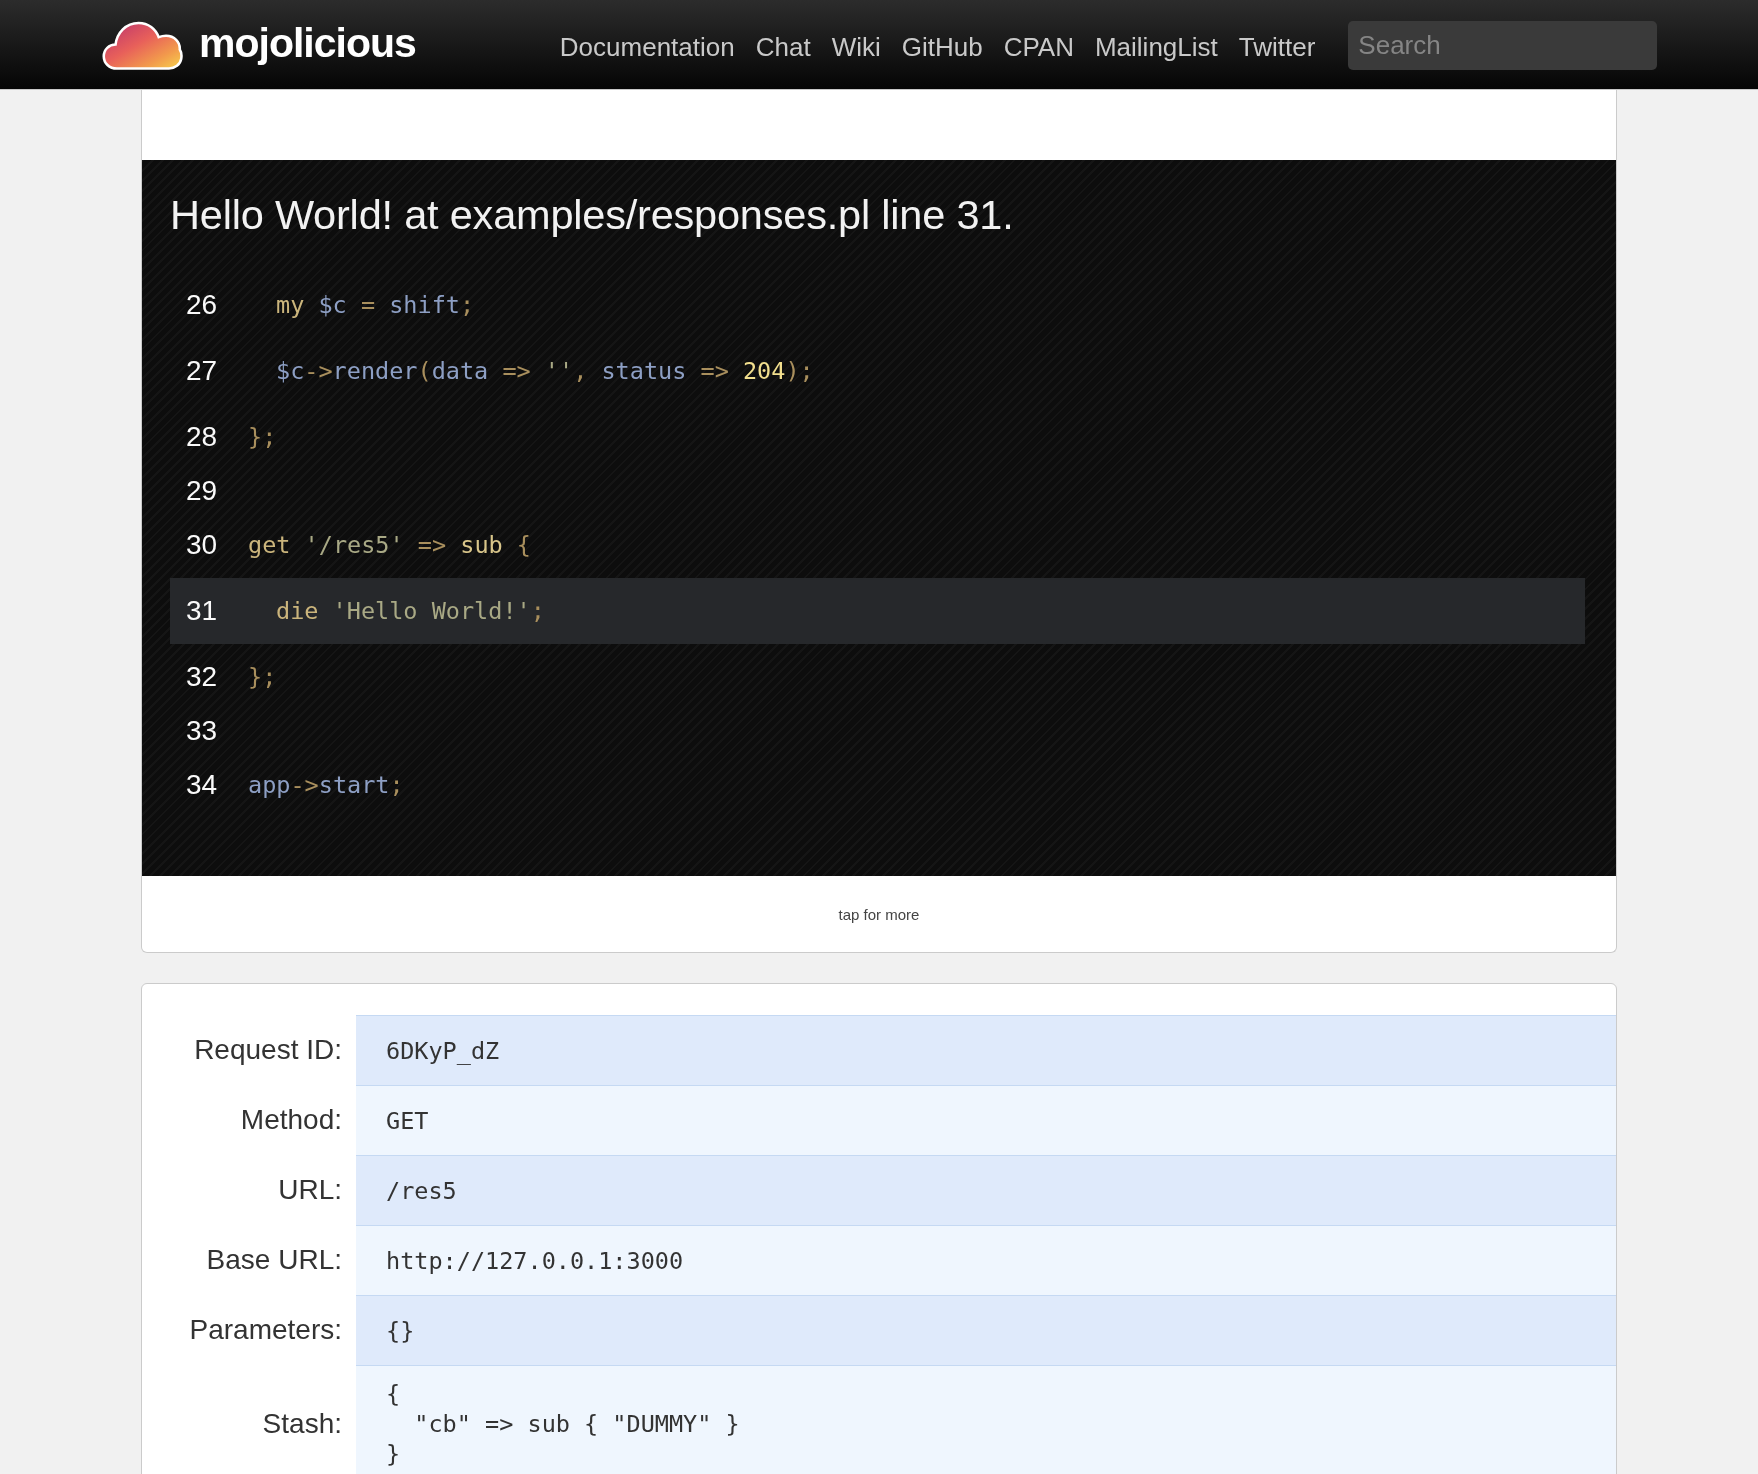 Image resolution: width=1758 pixels, height=1474 pixels. What do you see at coordinates (592, 215) in the screenshot?
I see `error-title: Hello World! at examples/responses.pl line 31.` at bounding box center [592, 215].